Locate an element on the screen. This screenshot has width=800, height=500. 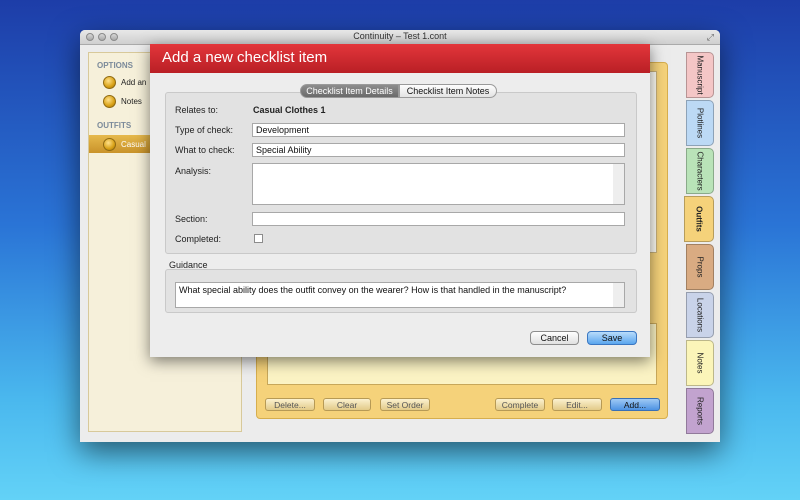
tab-props: Props is located at coordinates (700, 267).